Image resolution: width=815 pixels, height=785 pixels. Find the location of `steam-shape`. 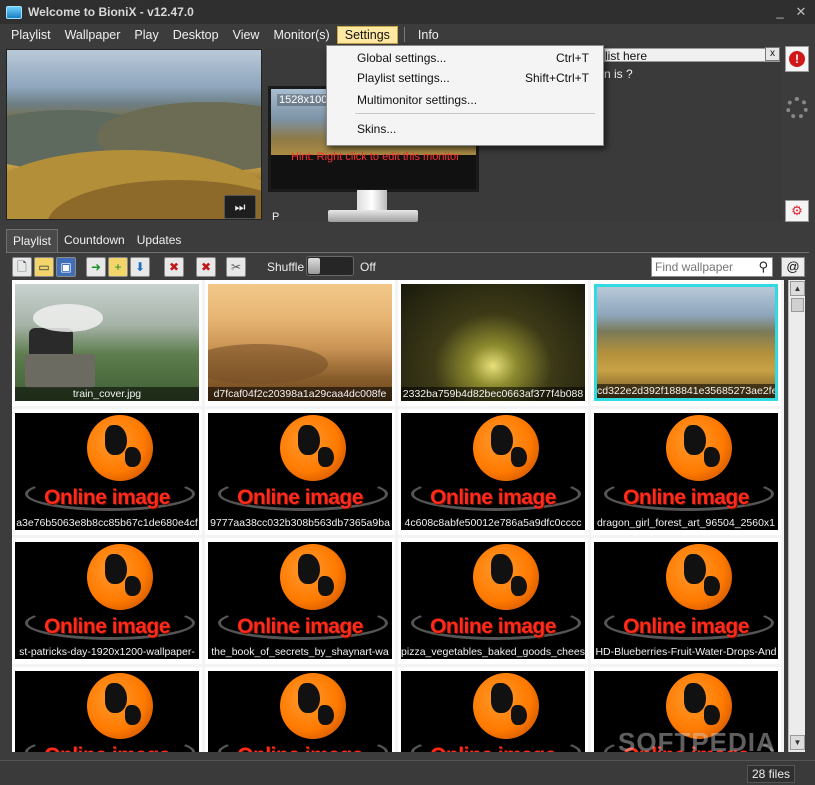

steam-shape is located at coordinates (68, 318).